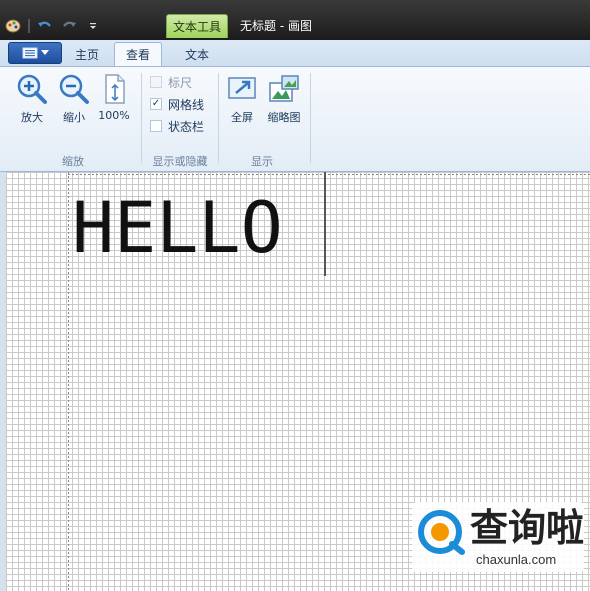  I want to click on chevron-down-icon, so click(44, 52).